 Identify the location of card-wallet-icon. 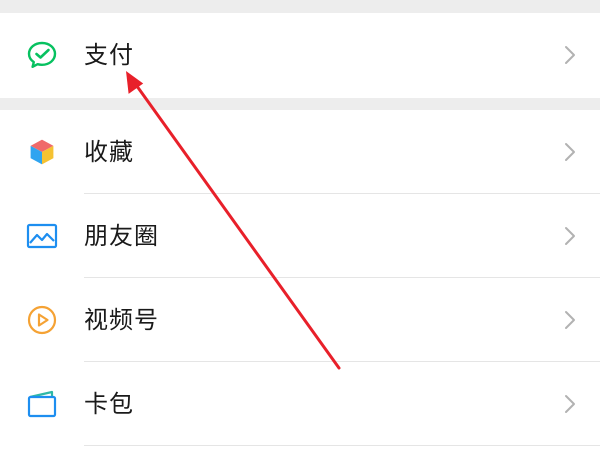
(42, 404).